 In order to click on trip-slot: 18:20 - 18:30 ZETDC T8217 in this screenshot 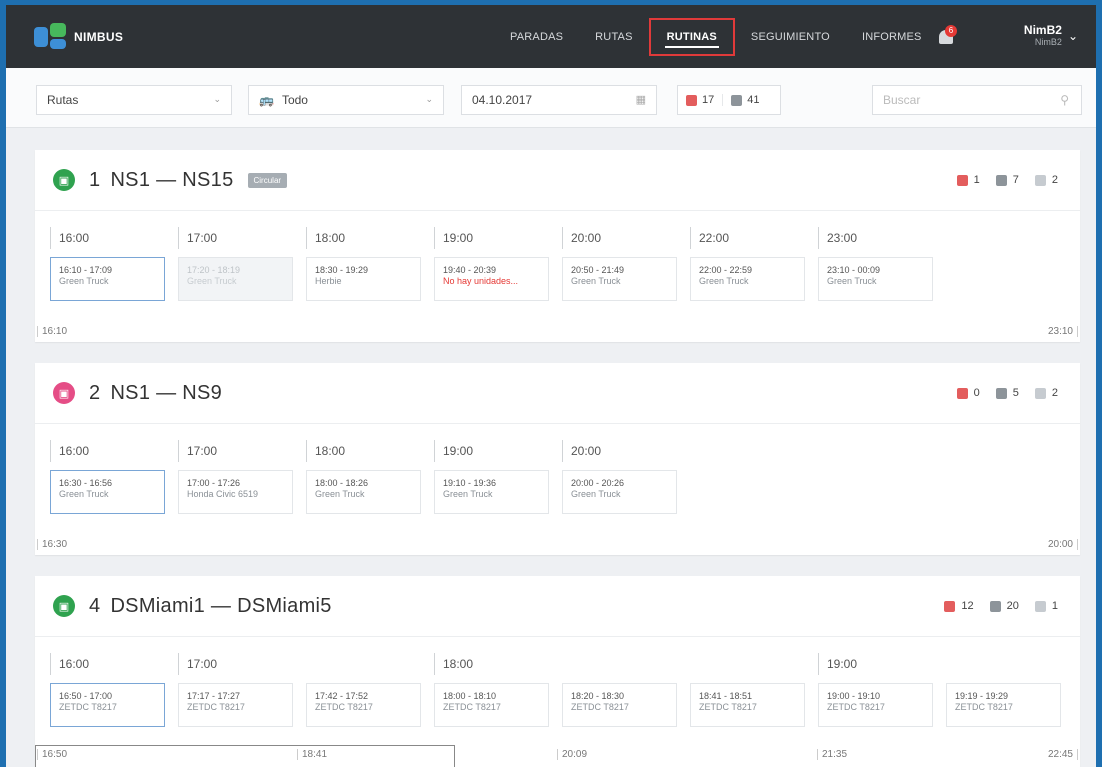, I will do `click(619, 705)`.